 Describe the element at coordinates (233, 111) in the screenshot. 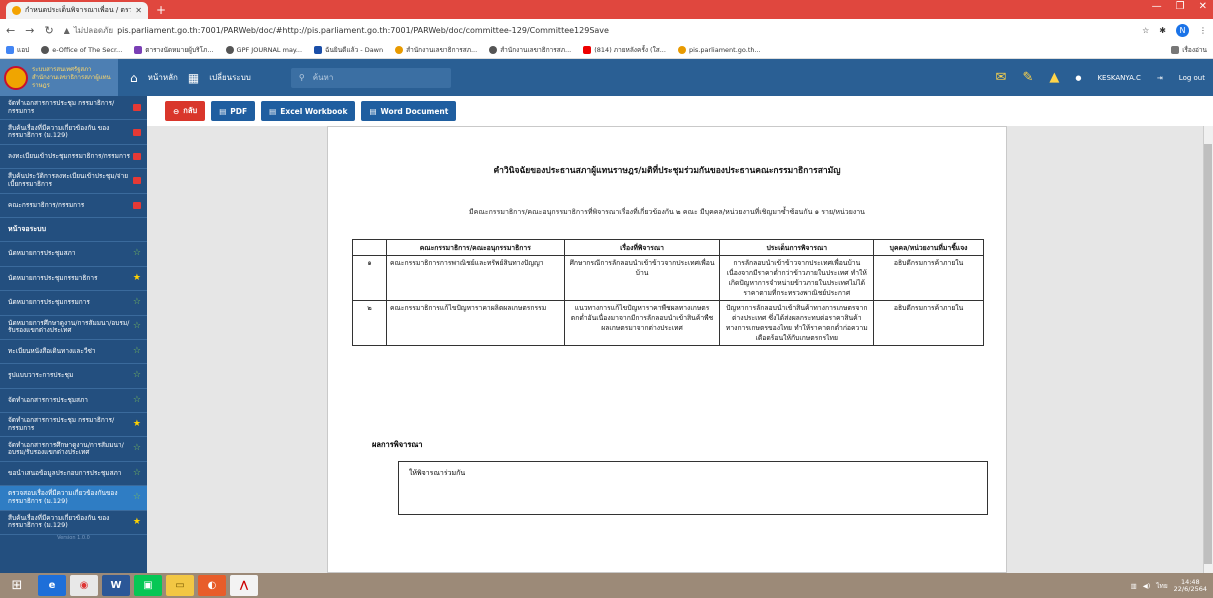

I see `pdf-button: ▤ PDF` at that location.